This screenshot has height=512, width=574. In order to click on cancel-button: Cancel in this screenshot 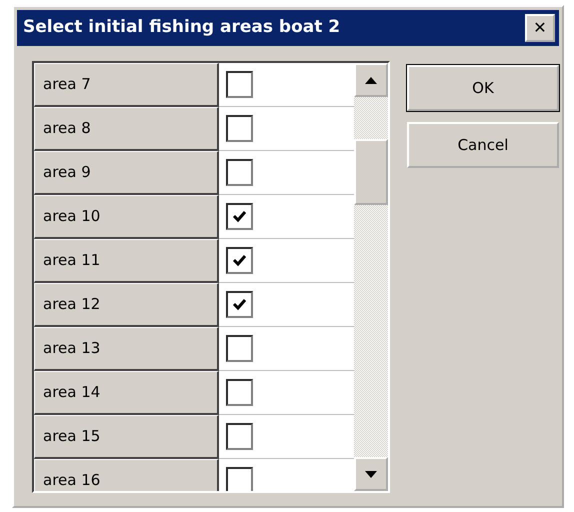, I will do `click(483, 145)`.